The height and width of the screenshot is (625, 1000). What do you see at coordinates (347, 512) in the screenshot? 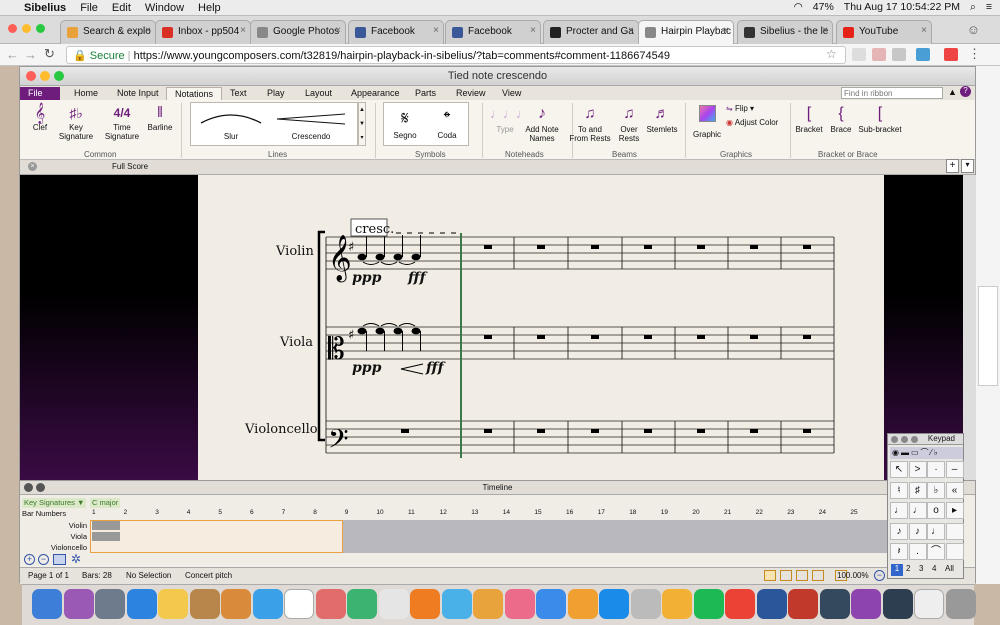
I see `bar-number: 9` at bounding box center [347, 512].